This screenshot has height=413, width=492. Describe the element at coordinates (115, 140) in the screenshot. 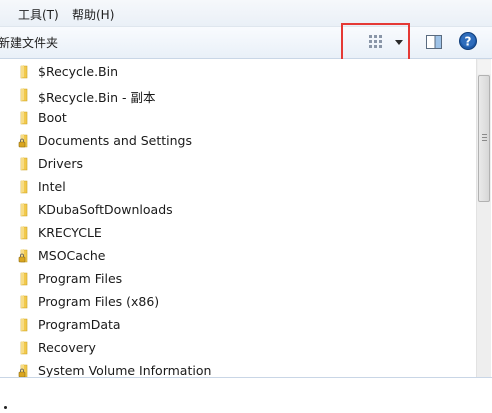

I see `file-name: Documents and Settings` at that location.